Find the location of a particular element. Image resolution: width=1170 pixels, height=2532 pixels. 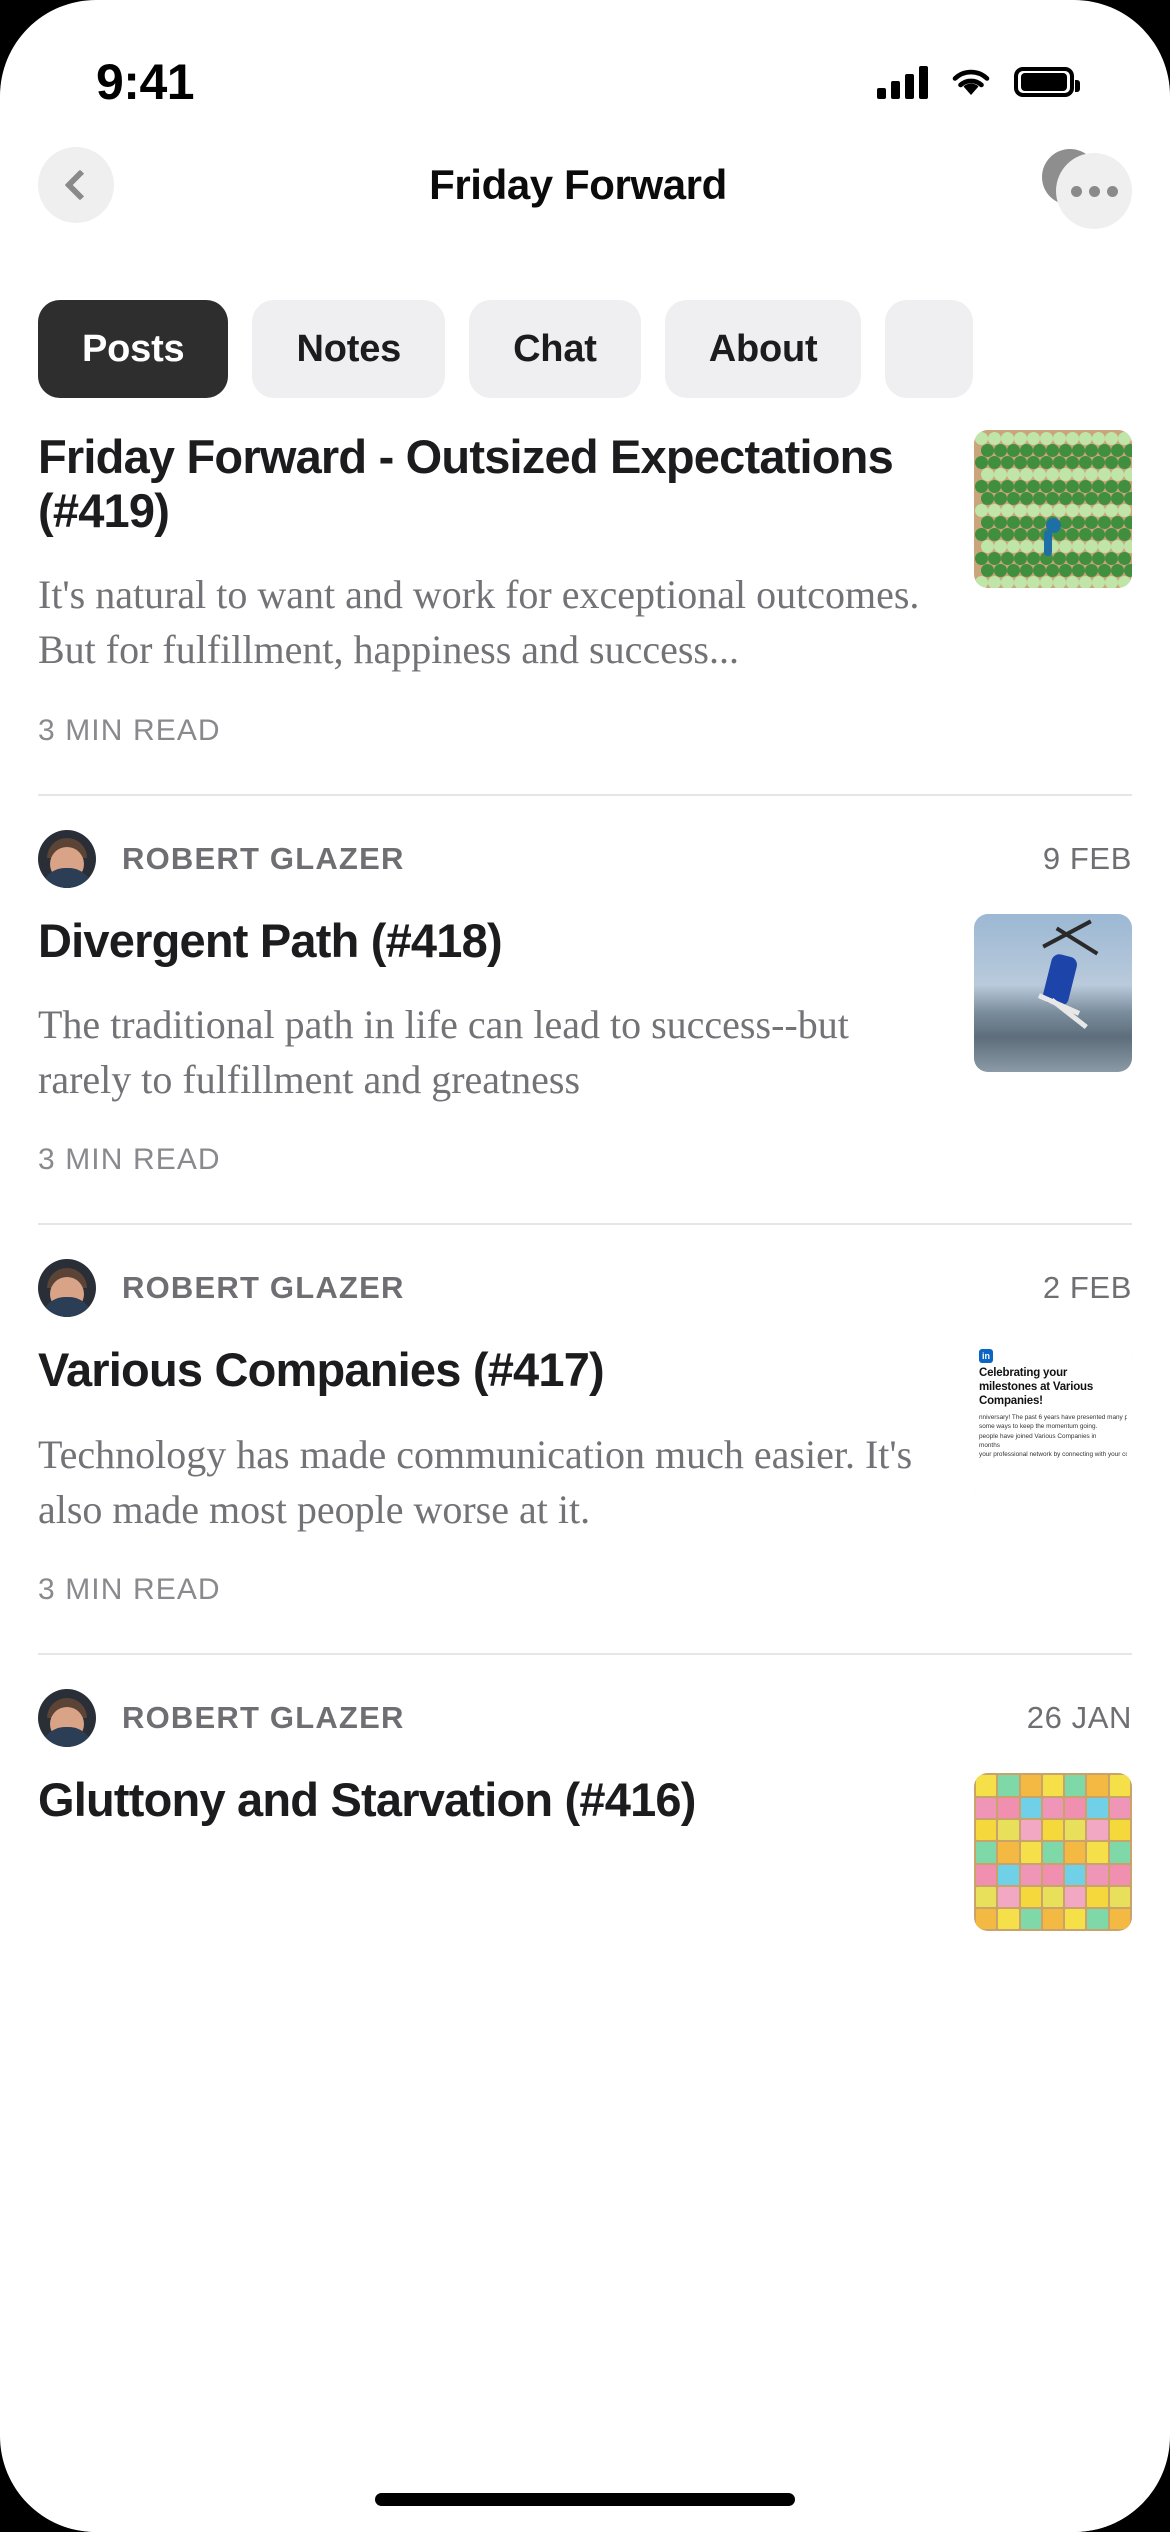

navigation-bar: Friday Forward is located at coordinates (585, 185).